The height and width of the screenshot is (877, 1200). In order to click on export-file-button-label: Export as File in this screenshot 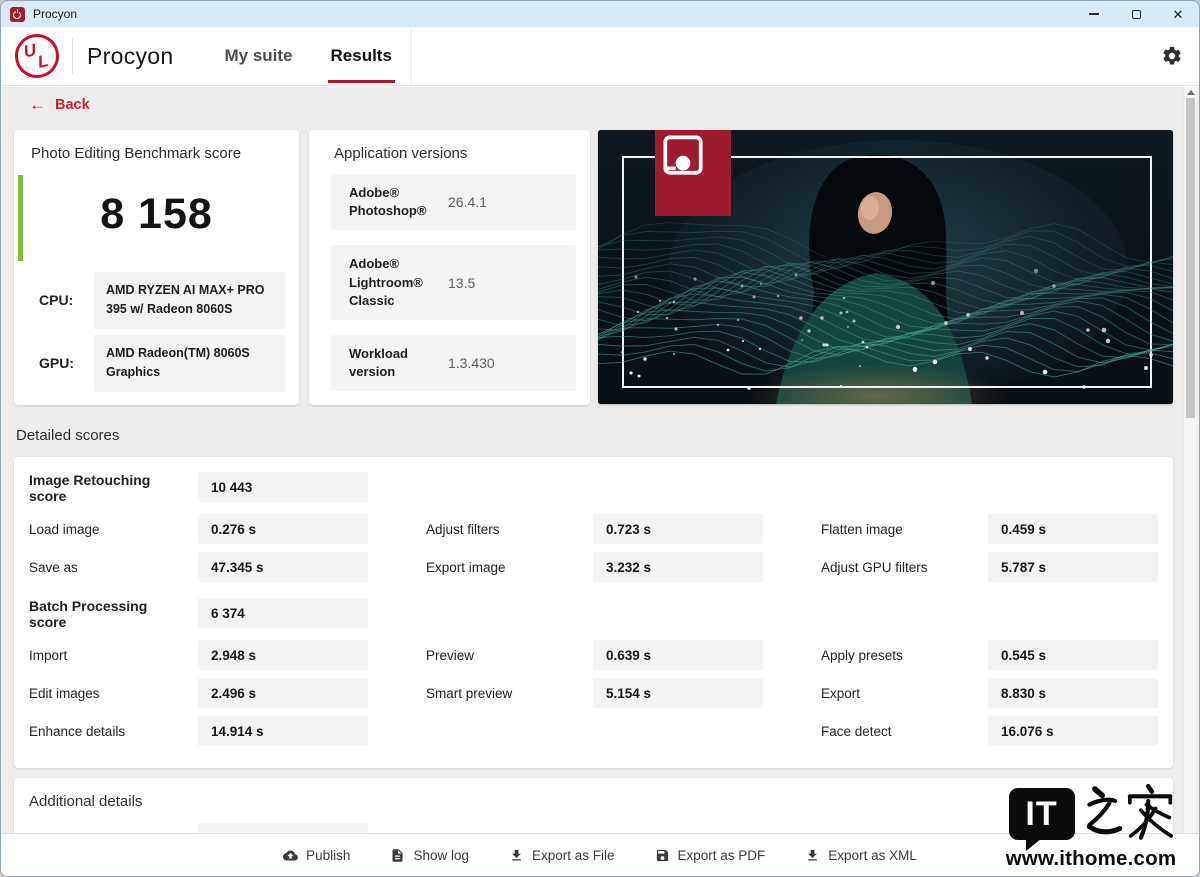, I will do `click(573, 855)`.